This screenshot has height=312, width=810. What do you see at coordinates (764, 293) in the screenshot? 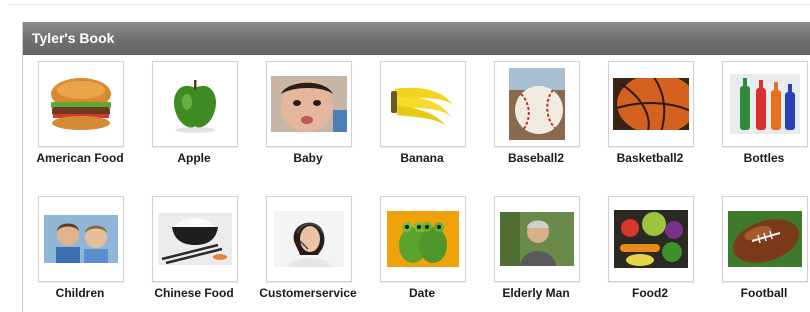
I see `picture-label: Football` at bounding box center [764, 293].